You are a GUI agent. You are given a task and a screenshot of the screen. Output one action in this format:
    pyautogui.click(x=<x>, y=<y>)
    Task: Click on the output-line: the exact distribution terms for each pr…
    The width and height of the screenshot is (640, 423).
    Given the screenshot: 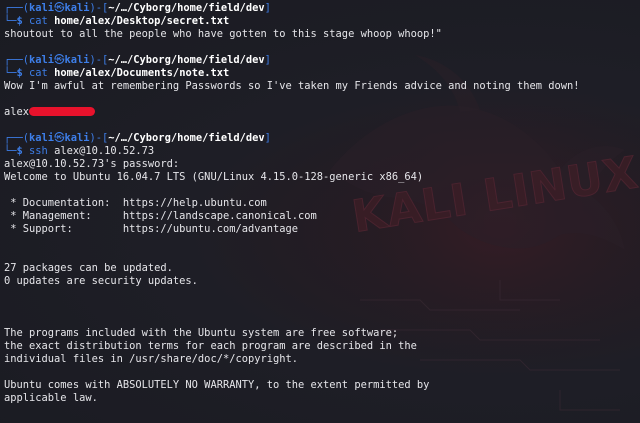 What is the action you would take?
    pyautogui.click(x=210, y=346)
    